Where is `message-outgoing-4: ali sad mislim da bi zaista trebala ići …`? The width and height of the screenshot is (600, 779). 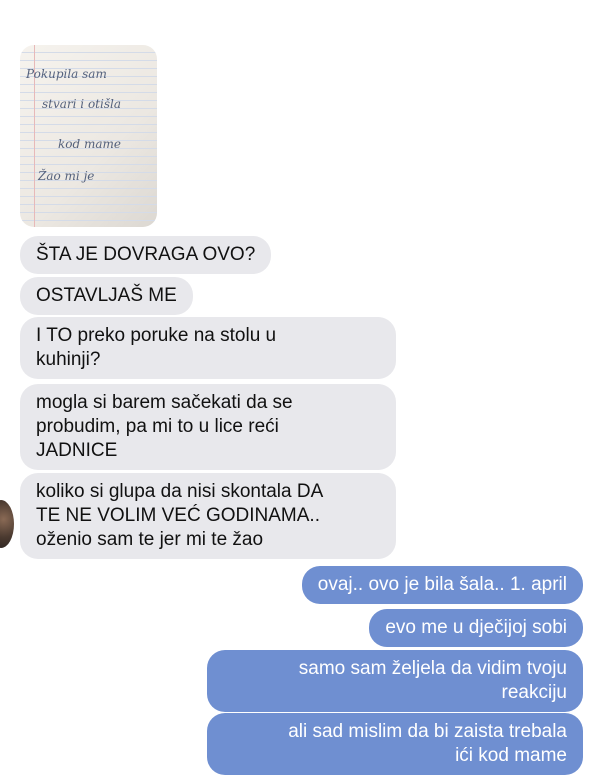
message-outgoing-4: ali sad mislim da bi zaista trebala ići … is located at coordinates (395, 744).